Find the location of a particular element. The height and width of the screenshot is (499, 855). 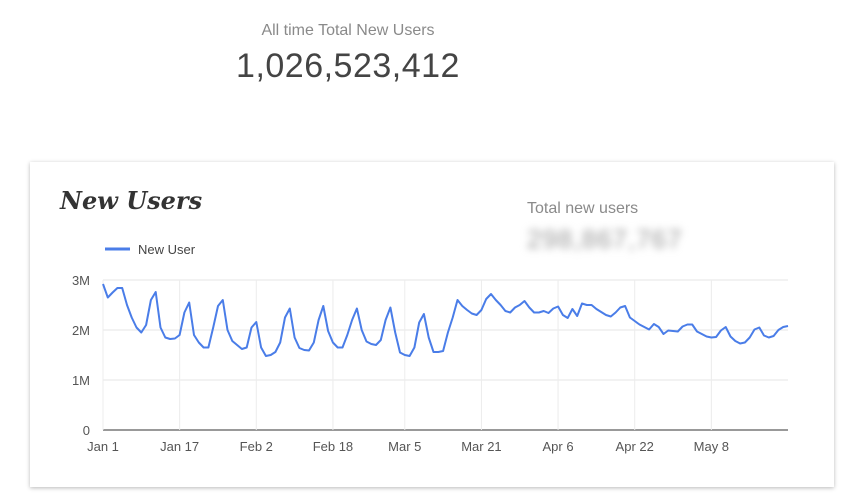

series-lines is located at coordinates (445, 320).